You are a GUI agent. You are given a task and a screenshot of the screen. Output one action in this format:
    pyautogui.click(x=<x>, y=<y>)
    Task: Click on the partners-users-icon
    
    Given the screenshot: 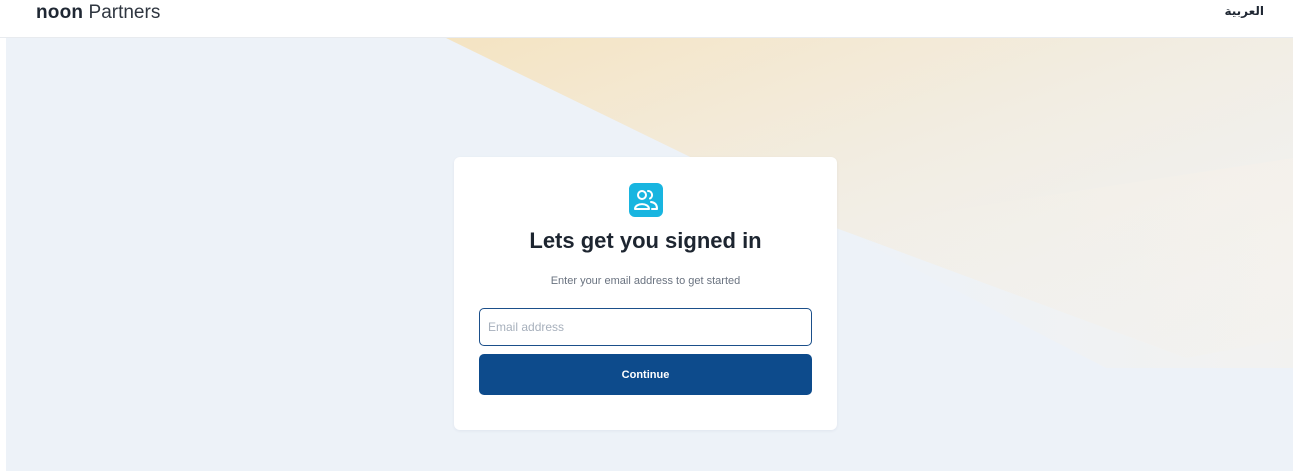 What is the action you would take?
    pyautogui.click(x=646, y=200)
    